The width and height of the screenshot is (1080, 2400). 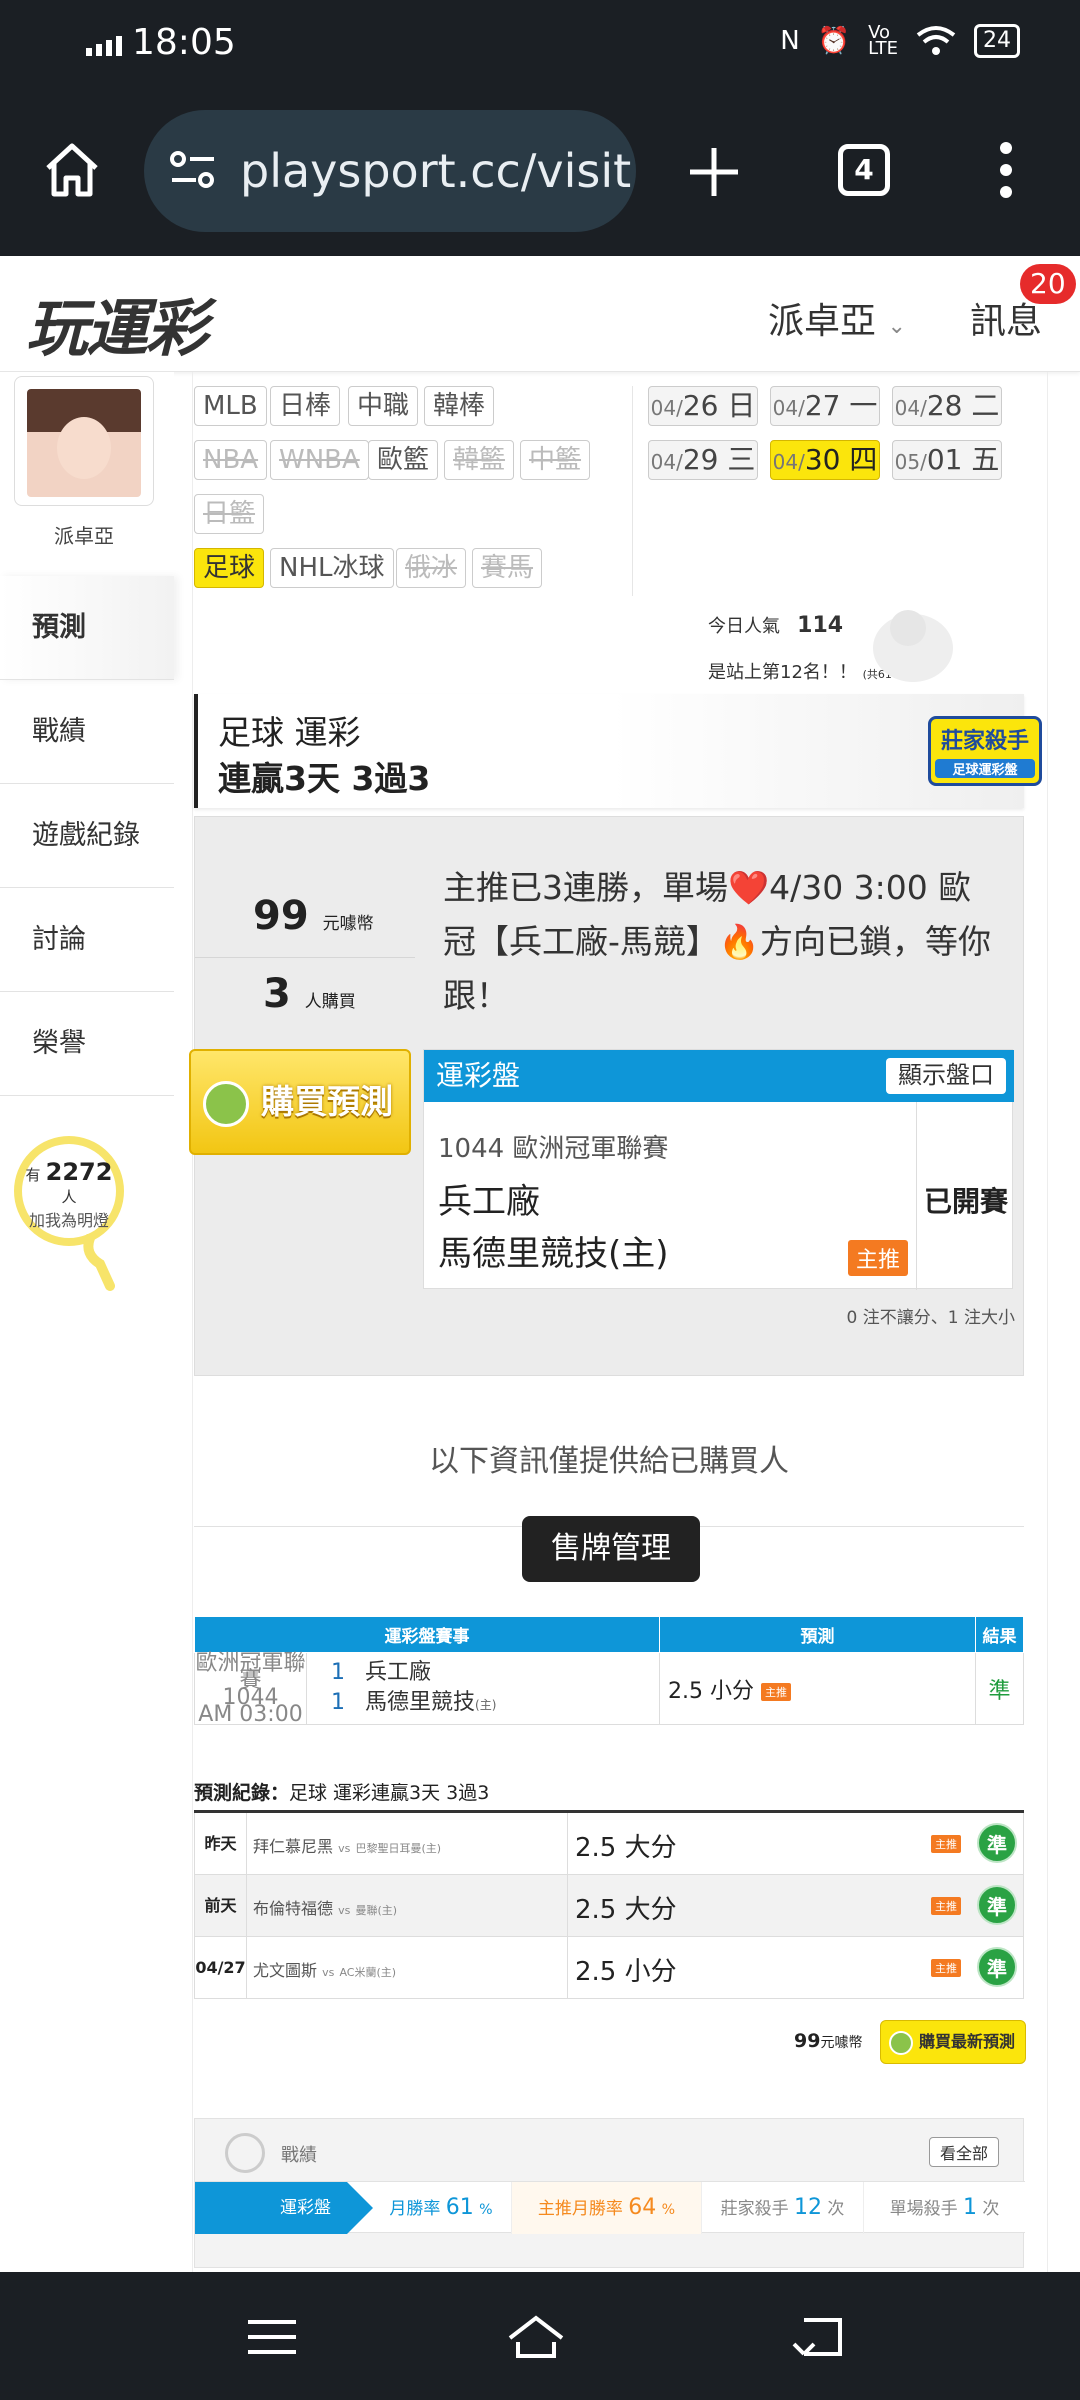 What do you see at coordinates (305, 406) in the screenshot?
I see `sport-tag: 日棒` at bounding box center [305, 406].